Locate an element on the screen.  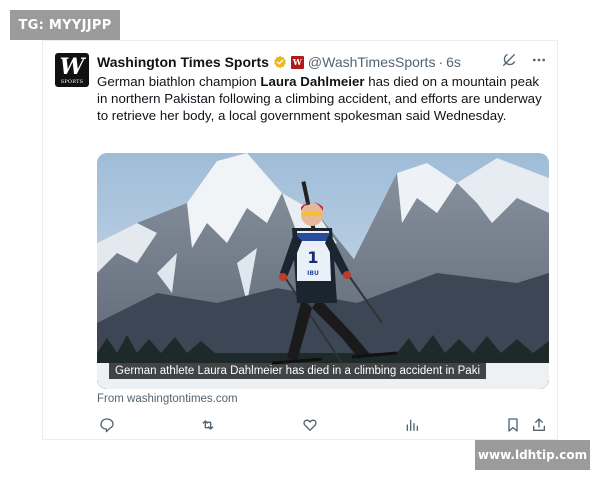
link-source: From washingtontimes.com is located at coordinates (167, 399).